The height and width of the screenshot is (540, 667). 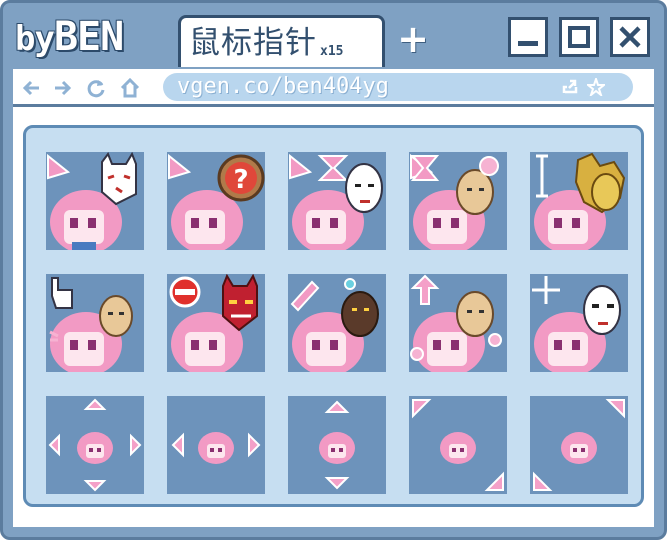 What do you see at coordinates (130, 88) in the screenshot?
I see `home-icon` at bounding box center [130, 88].